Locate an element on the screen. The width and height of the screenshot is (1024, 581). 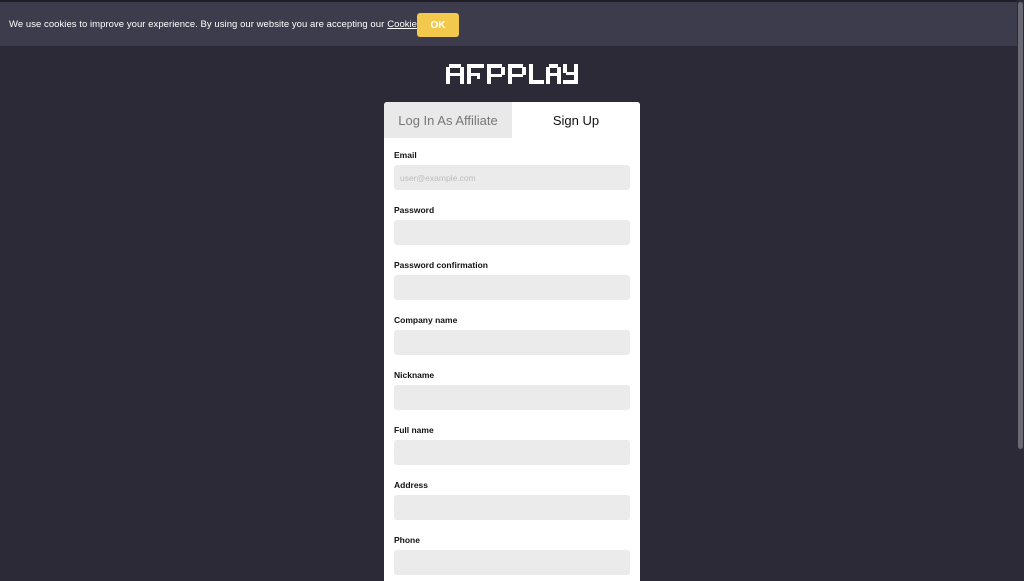
address-input is located at coordinates (512, 507).